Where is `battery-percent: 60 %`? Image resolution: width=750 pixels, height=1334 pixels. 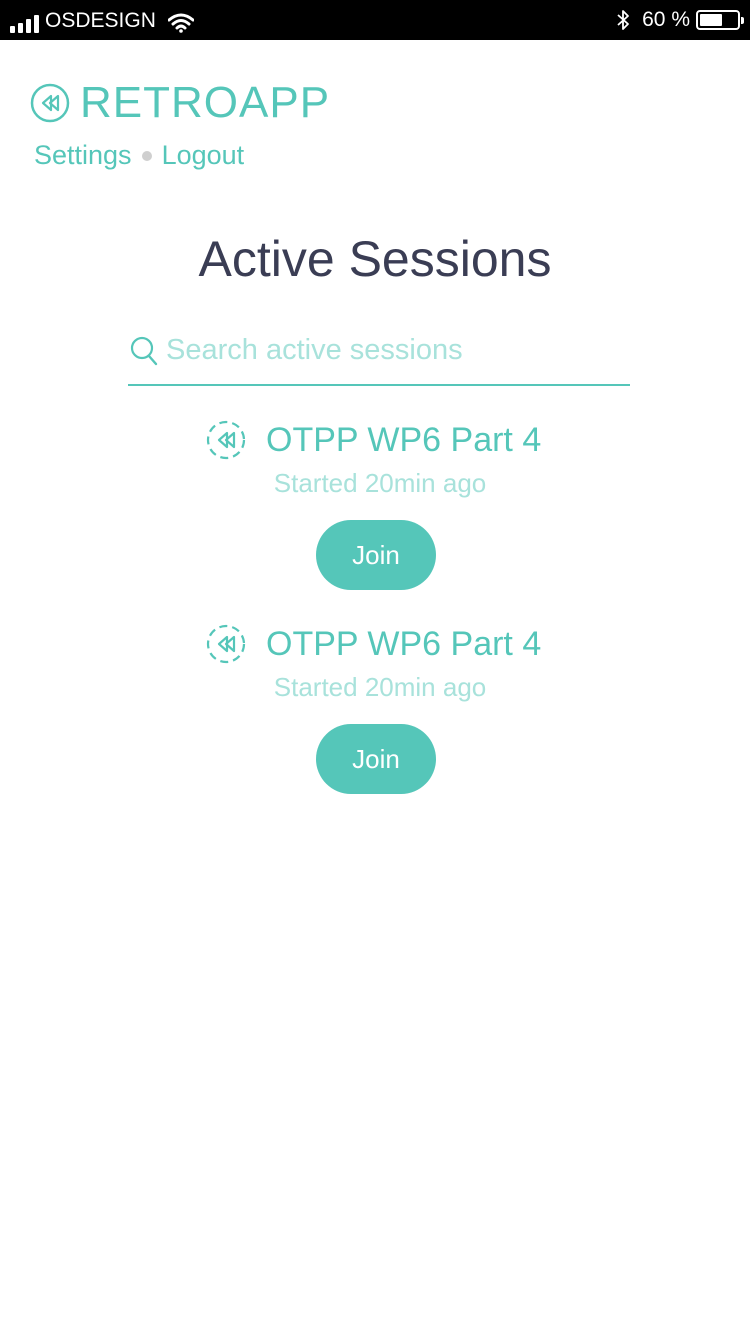
battery-percent: 60 % is located at coordinates (666, 19).